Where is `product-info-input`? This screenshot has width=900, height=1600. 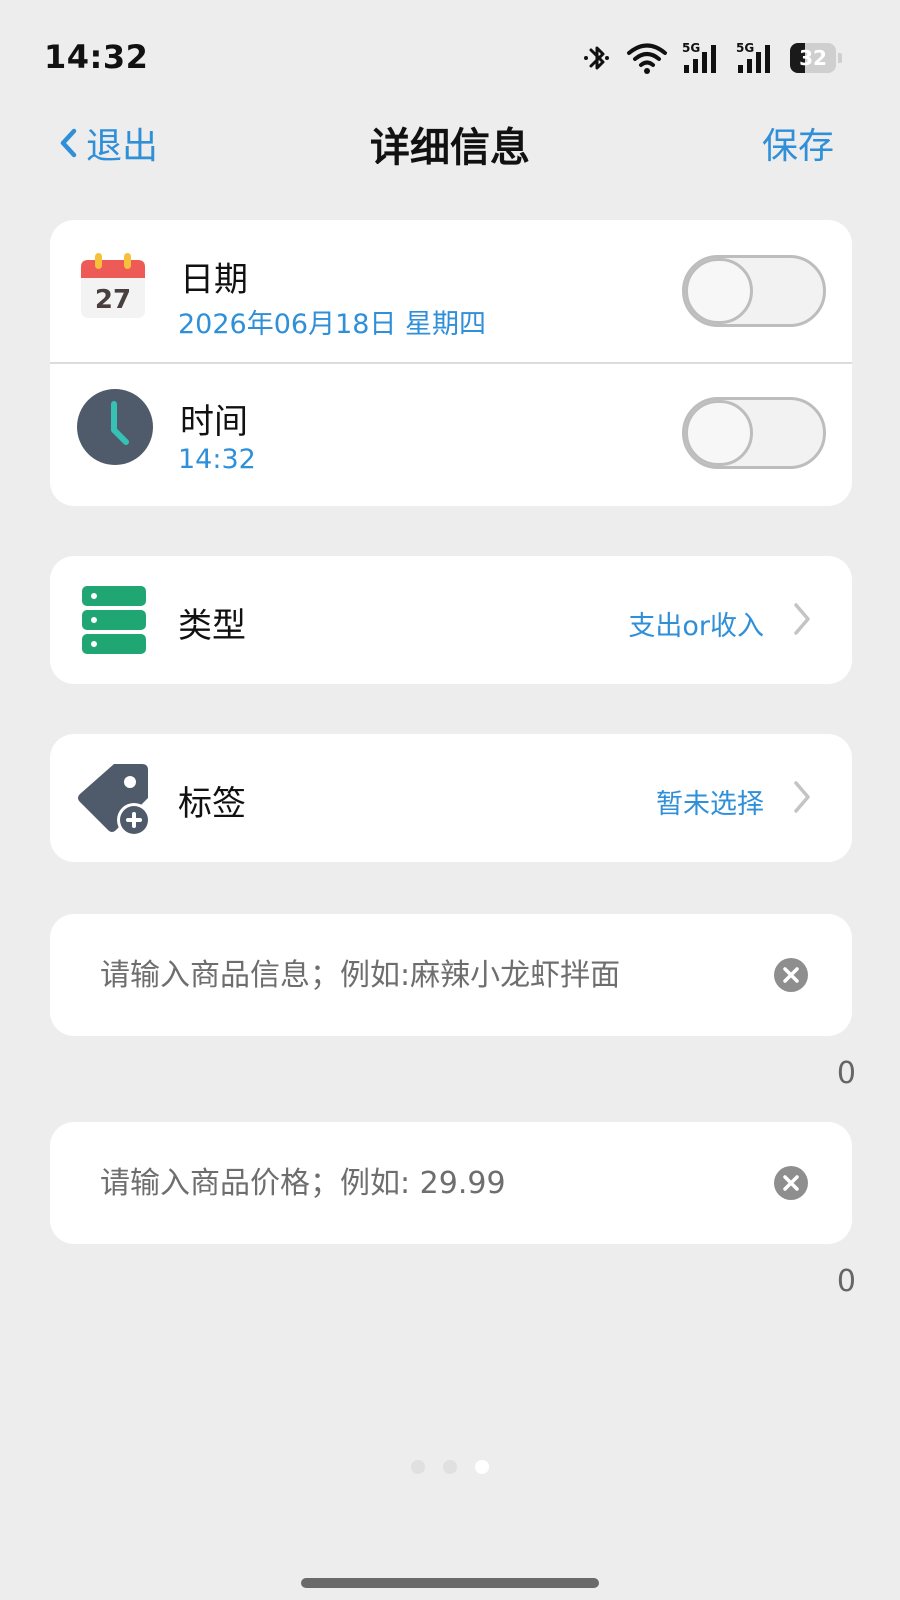 product-info-input is located at coordinates (425, 975).